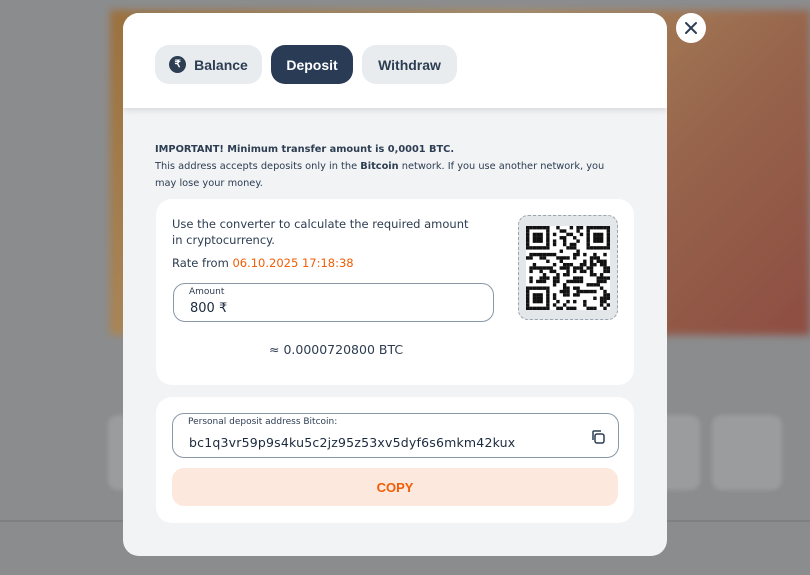 The width and height of the screenshot is (810, 575). What do you see at coordinates (221, 64) in the screenshot?
I see `tab-balance-label: Balance` at bounding box center [221, 64].